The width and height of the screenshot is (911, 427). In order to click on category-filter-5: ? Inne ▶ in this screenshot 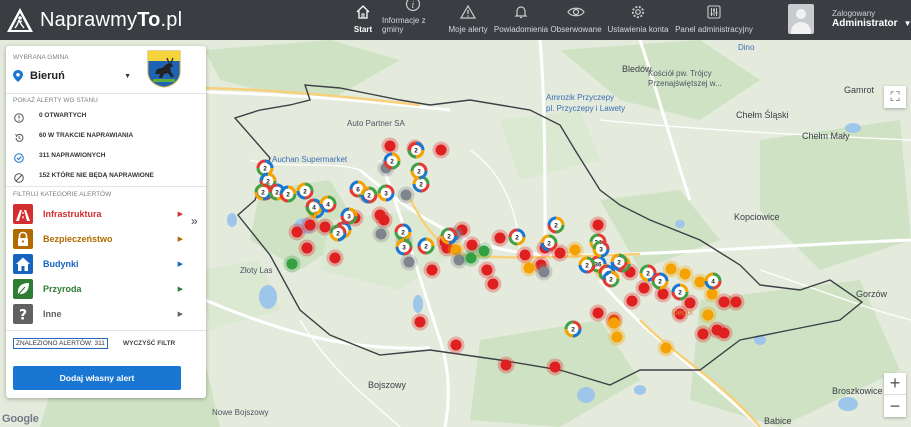, I will do `click(98, 314)`.